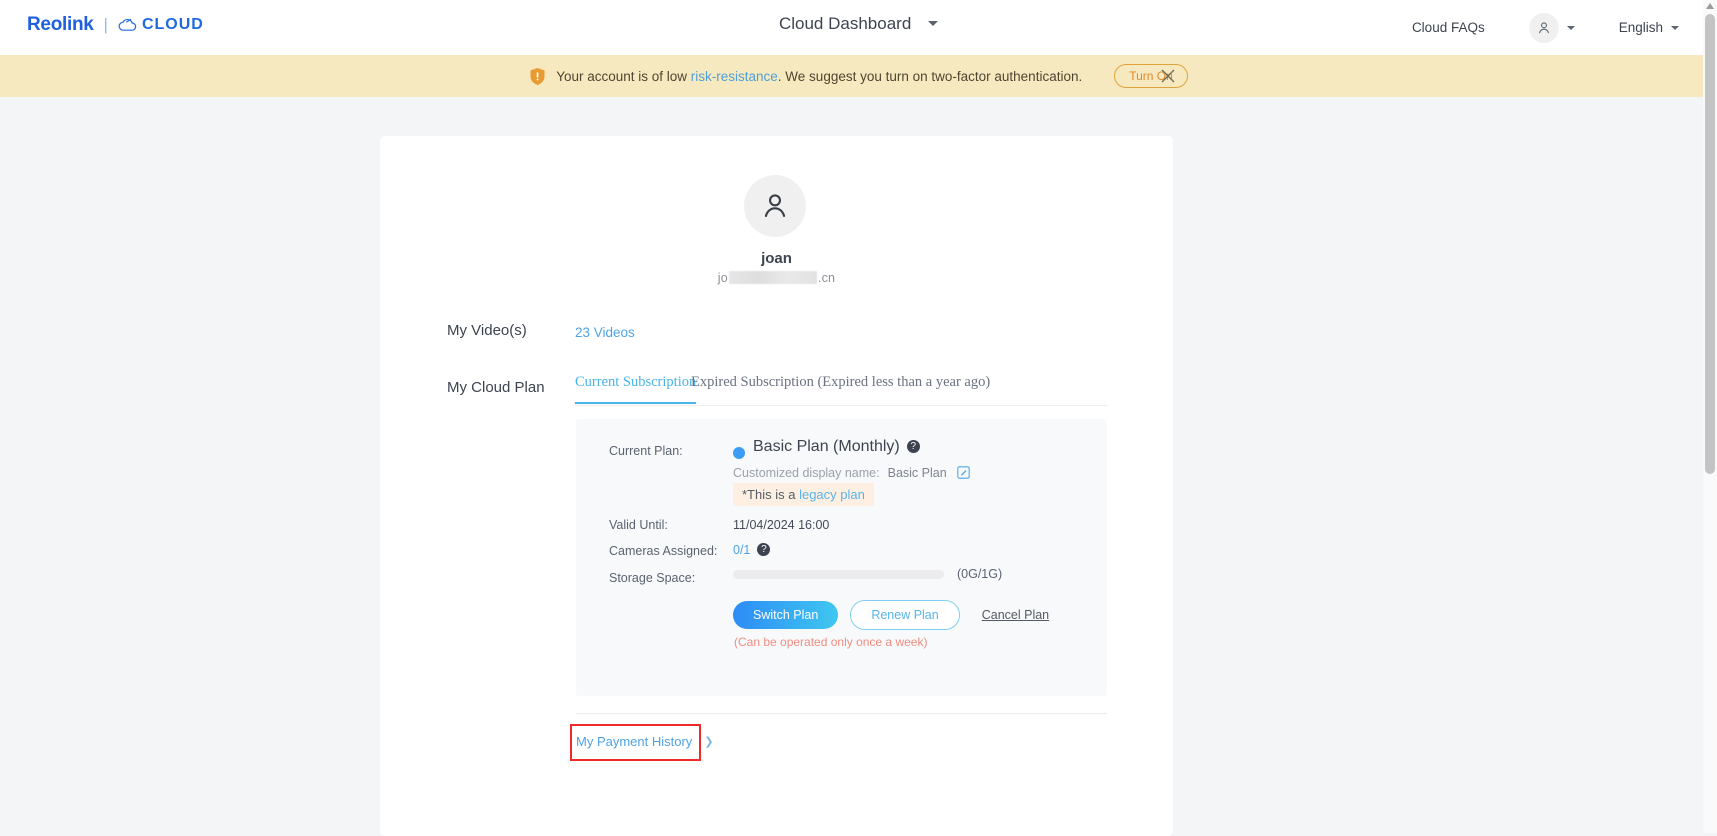 The image size is (1717, 836). What do you see at coordinates (537, 76) in the screenshot?
I see `shield-warning-icon` at bounding box center [537, 76].